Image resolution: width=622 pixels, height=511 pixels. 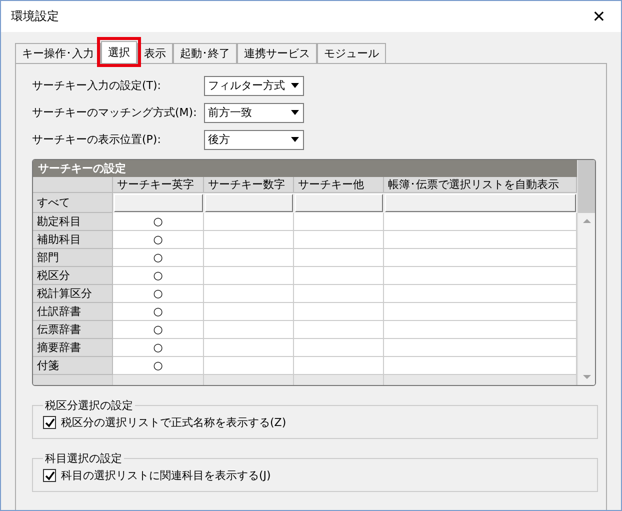 I want to click on tab: キー操作･入力, so click(x=58, y=53).